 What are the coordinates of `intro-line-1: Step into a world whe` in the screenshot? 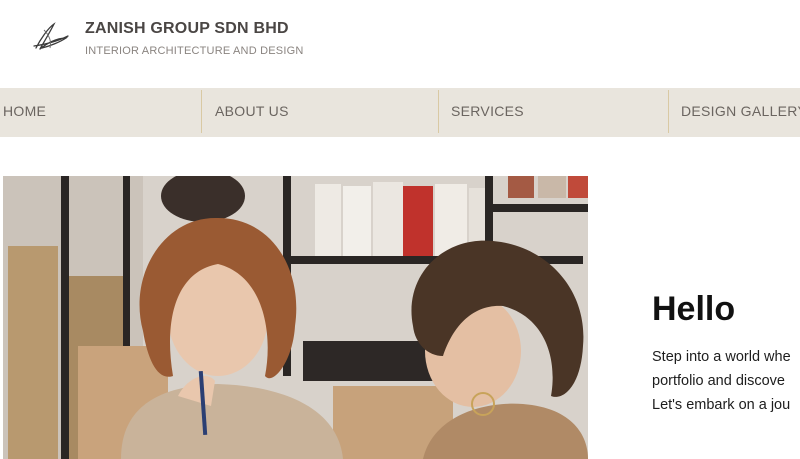 It's located at (721, 357).